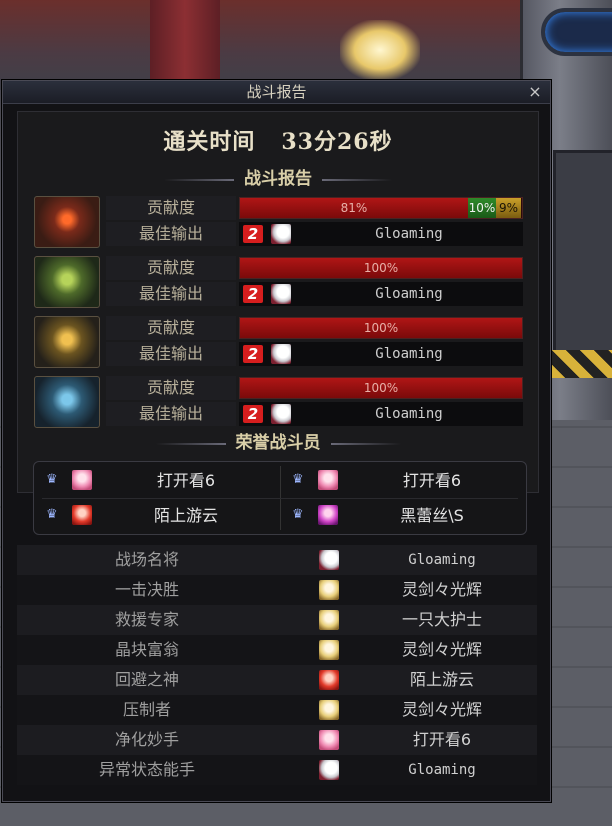  Describe the element at coordinates (442, 620) in the screenshot. I see `award-player: 一只大护士` at that location.